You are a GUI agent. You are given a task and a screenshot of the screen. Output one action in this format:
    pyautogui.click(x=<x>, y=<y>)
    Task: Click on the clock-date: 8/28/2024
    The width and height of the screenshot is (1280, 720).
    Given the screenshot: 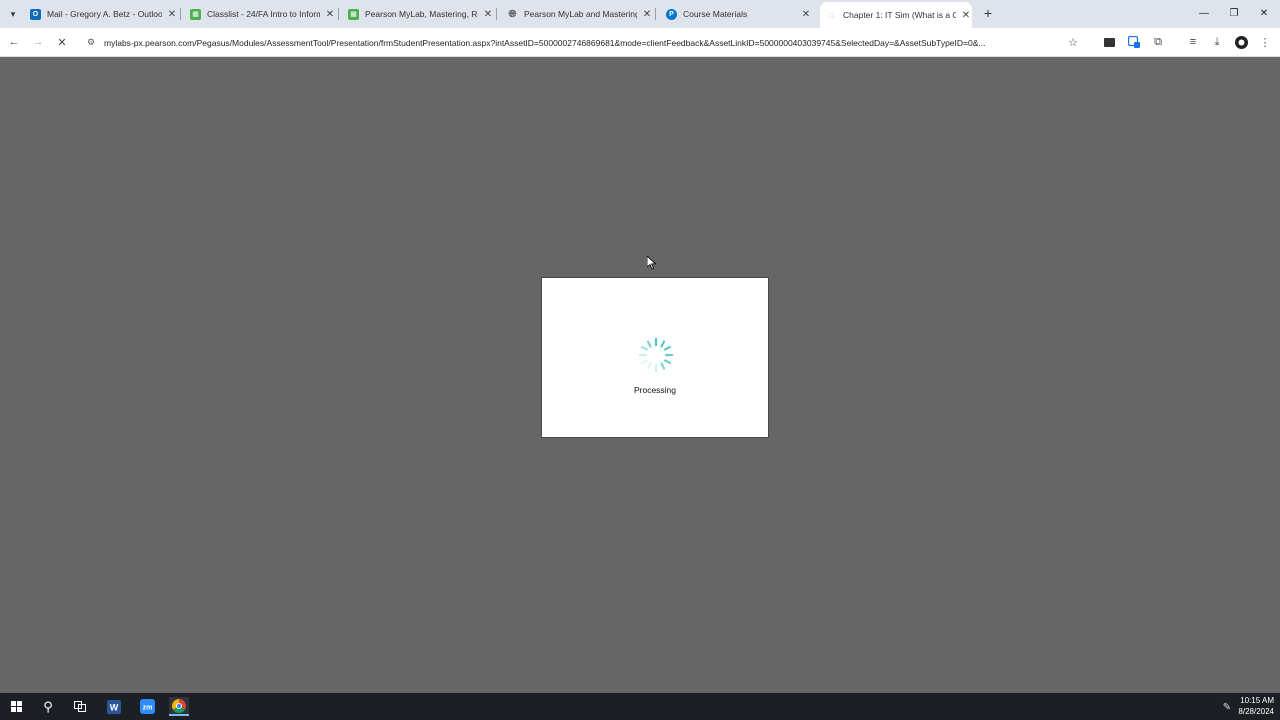 What is the action you would take?
    pyautogui.click(x=1256, y=711)
    